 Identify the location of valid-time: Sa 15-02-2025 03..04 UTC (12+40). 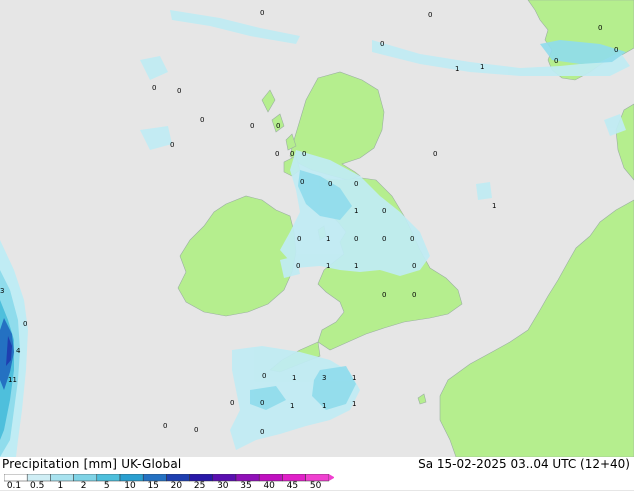
(524, 464).